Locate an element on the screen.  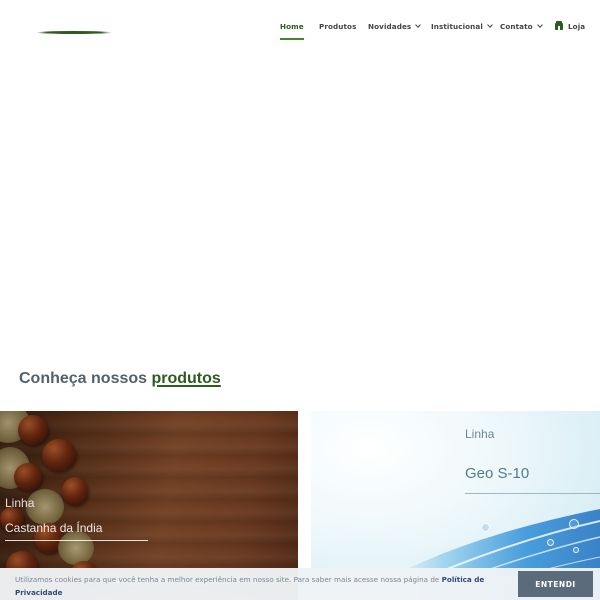
nav-loja: Loja is located at coordinates (570, 26).